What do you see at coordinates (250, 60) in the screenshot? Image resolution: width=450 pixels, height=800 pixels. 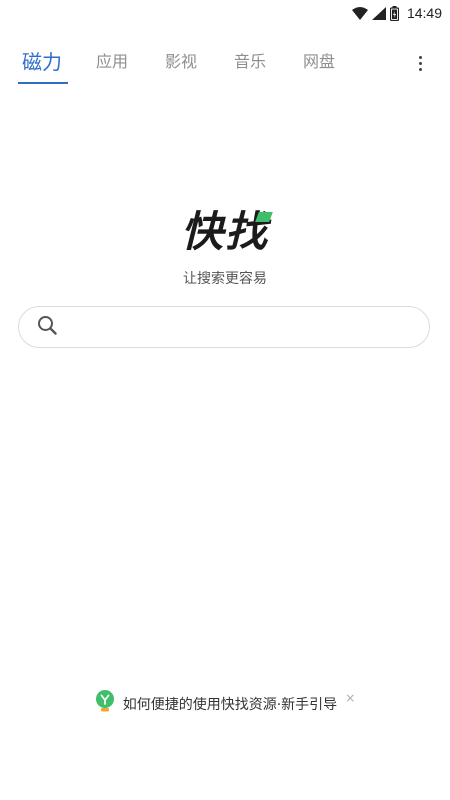 I see `tab-music: 音乐` at bounding box center [250, 60].